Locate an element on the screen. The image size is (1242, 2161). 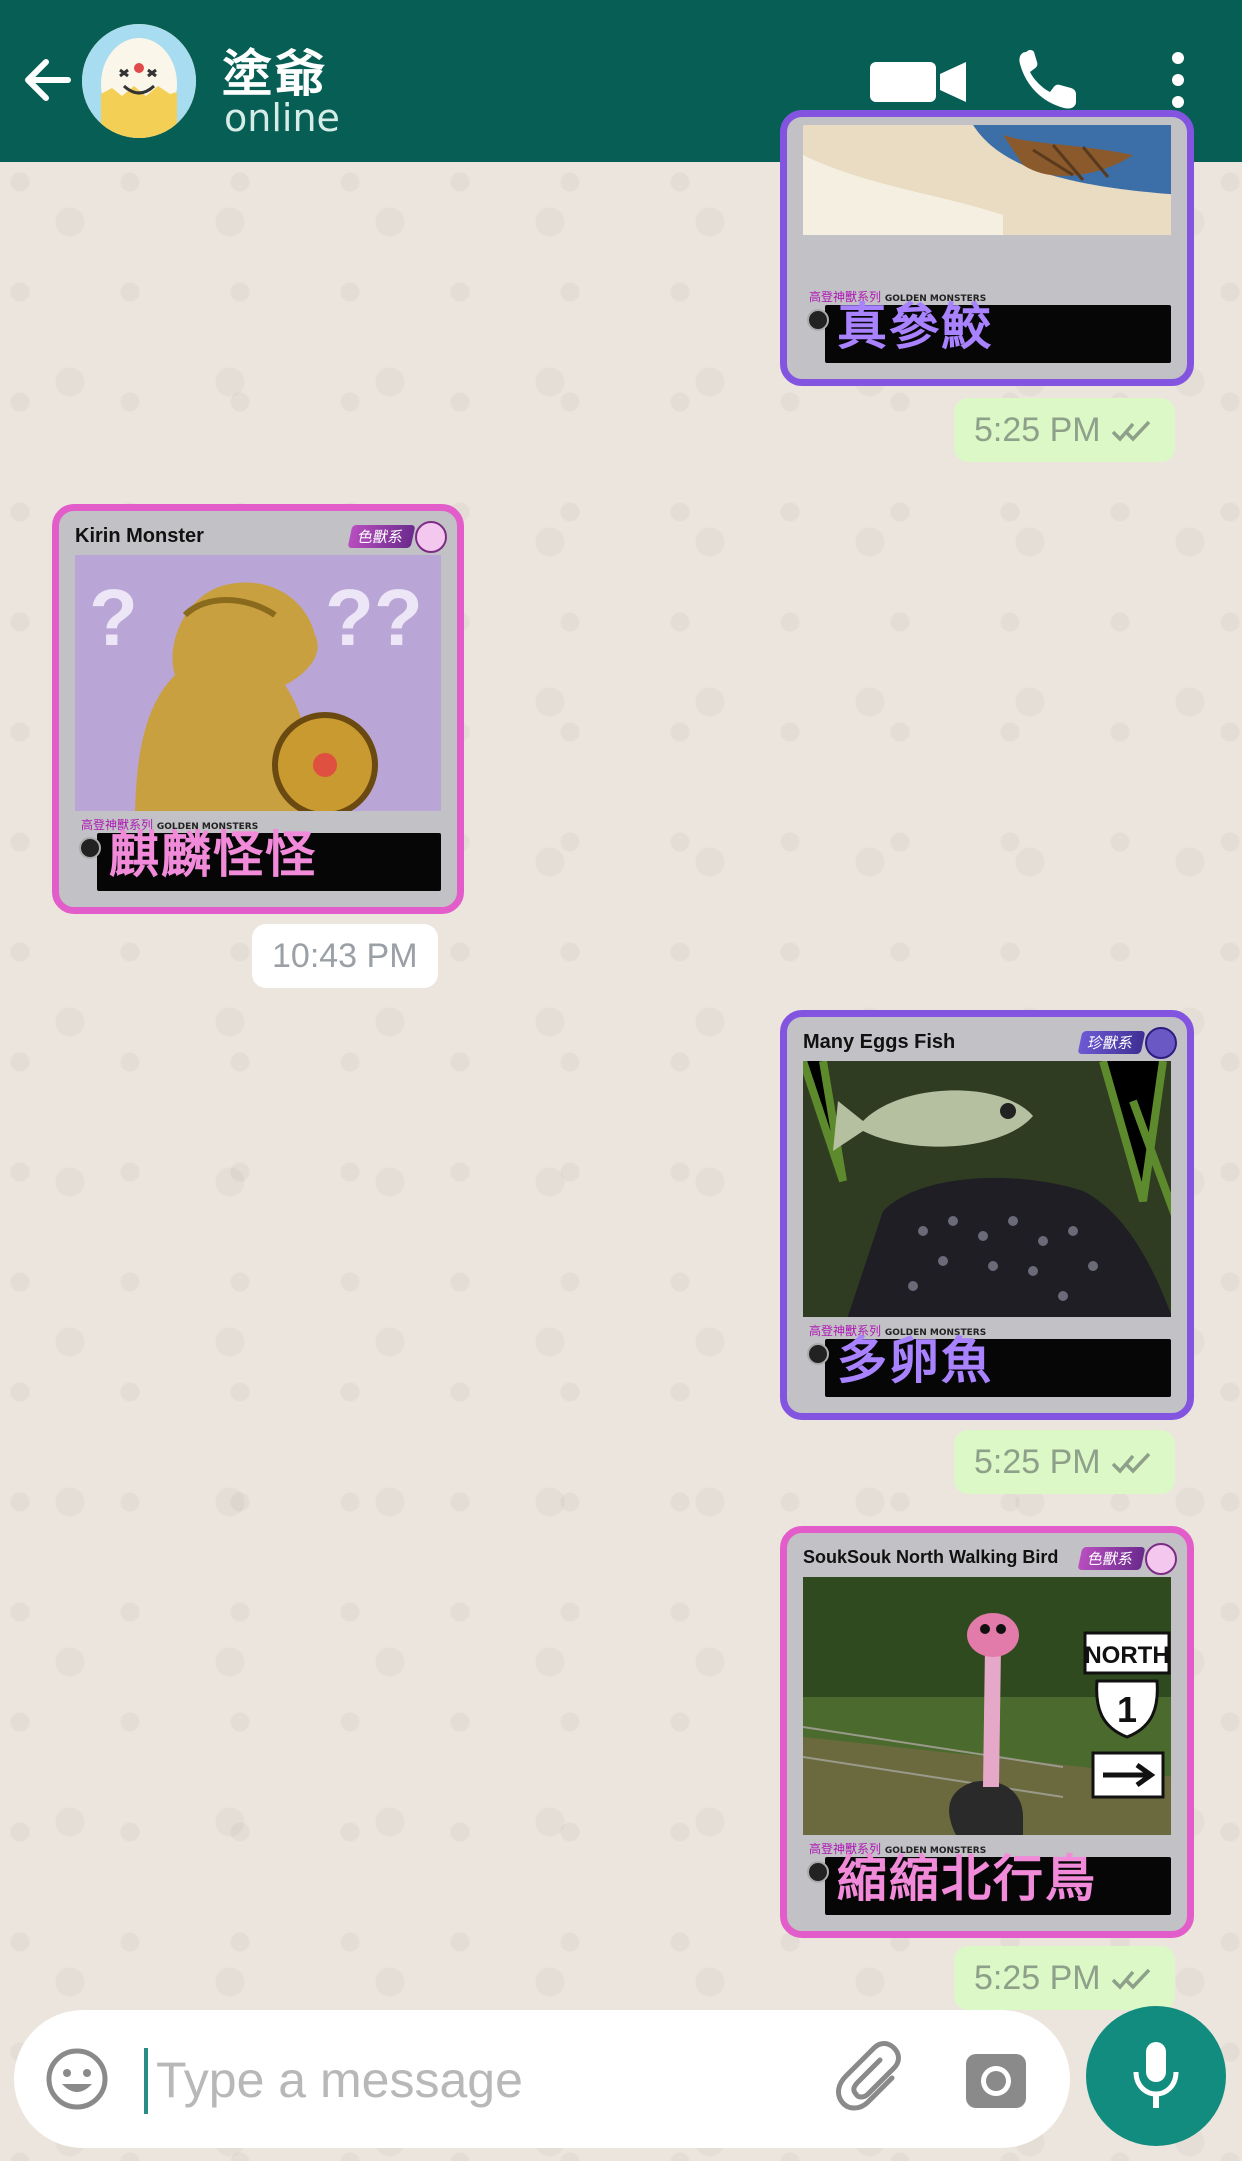
road-sign-route: 1 is located at coordinates (1127, 1709).